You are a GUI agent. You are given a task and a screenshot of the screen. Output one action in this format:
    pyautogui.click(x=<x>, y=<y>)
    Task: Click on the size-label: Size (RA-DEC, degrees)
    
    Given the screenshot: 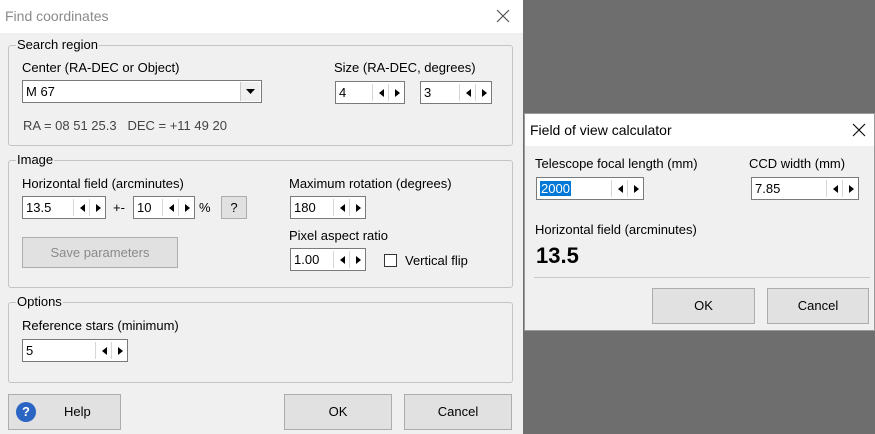 What is the action you would take?
    pyautogui.click(x=405, y=67)
    